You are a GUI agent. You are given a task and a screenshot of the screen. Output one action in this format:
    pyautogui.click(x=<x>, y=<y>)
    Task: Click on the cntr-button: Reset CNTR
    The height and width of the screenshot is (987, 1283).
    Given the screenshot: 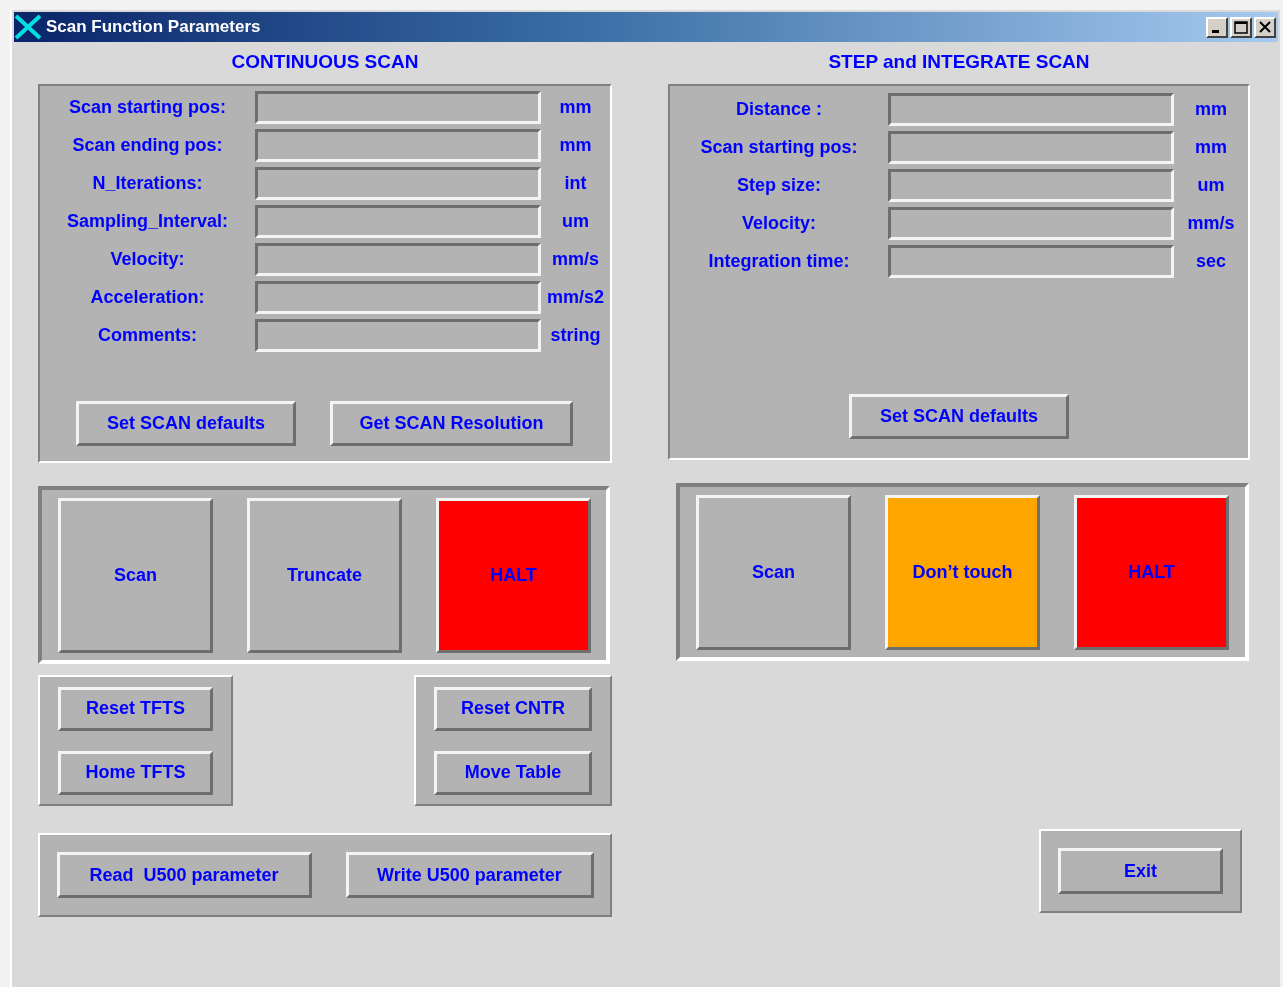 What is the action you would take?
    pyautogui.click(x=513, y=708)
    